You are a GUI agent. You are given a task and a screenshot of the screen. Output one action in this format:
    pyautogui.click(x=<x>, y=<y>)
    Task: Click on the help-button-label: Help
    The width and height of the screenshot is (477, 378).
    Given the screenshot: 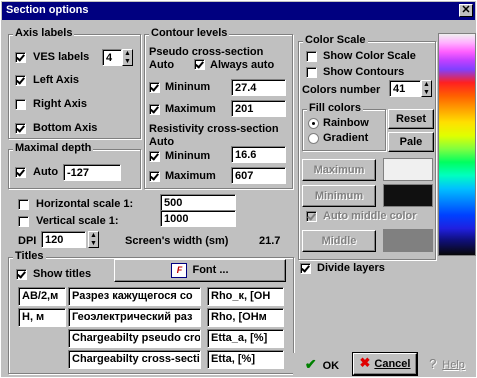 What is the action you would take?
    pyautogui.click(x=453, y=365)
    